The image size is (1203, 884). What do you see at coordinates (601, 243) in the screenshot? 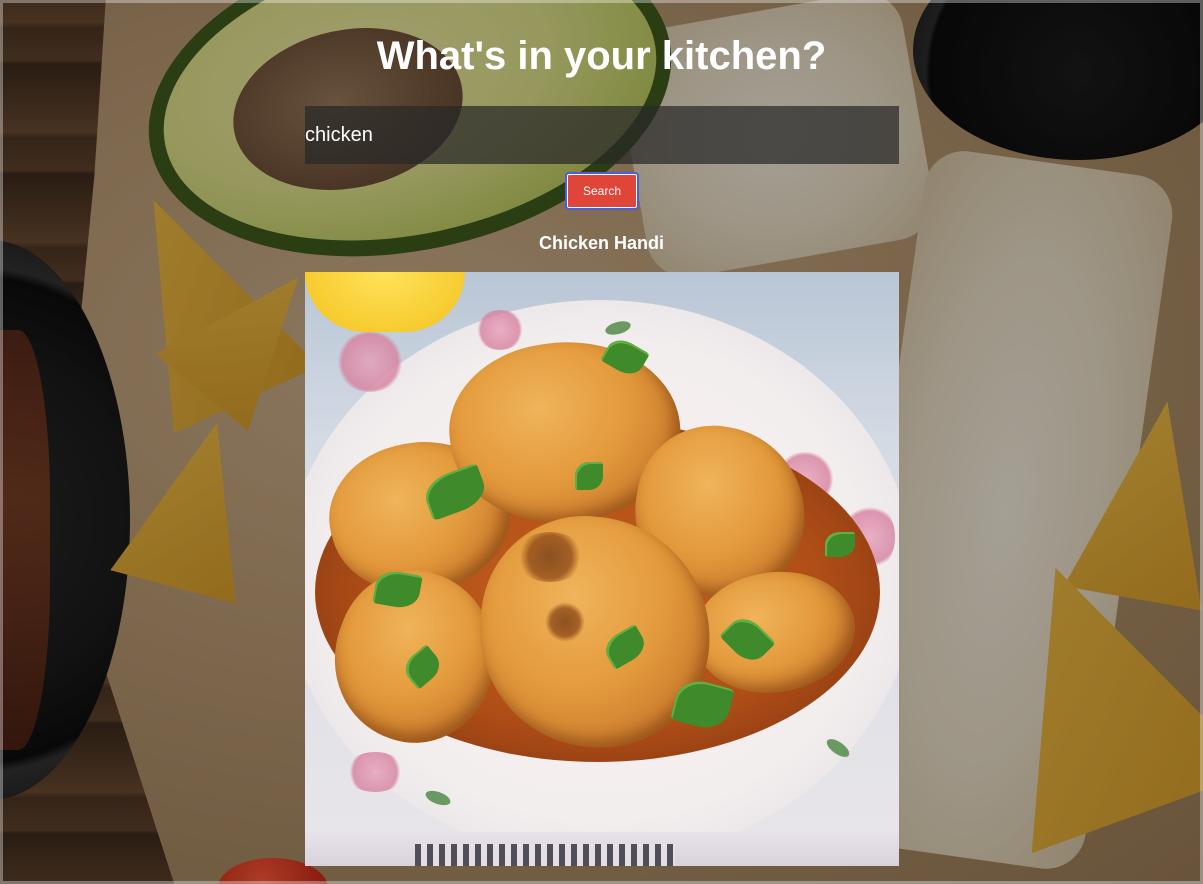
I see `recipe-title: Chicken Handi` at bounding box center [601, 243].